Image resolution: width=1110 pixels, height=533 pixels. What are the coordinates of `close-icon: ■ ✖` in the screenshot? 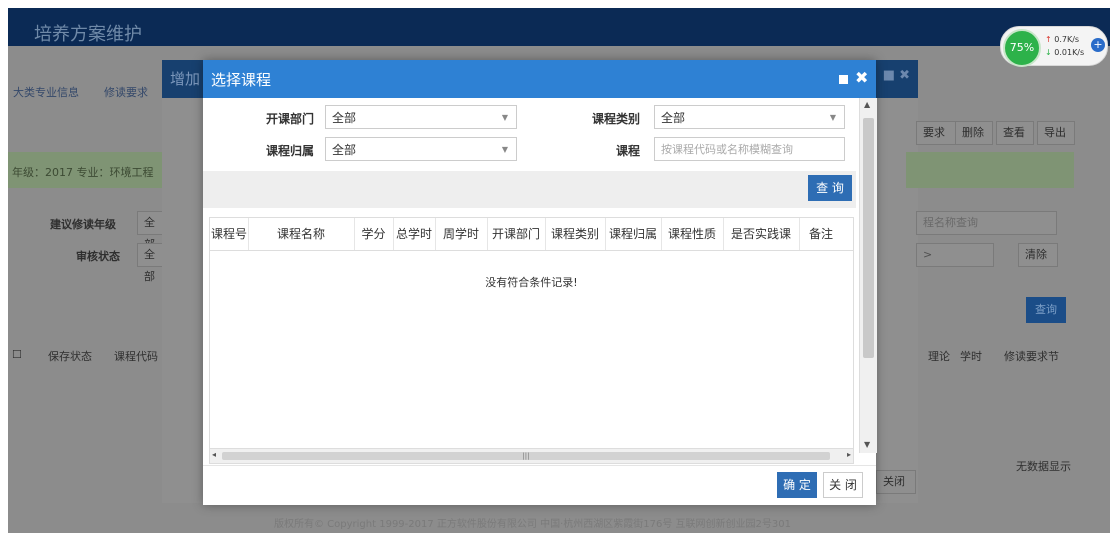 It's located at (896, 75).